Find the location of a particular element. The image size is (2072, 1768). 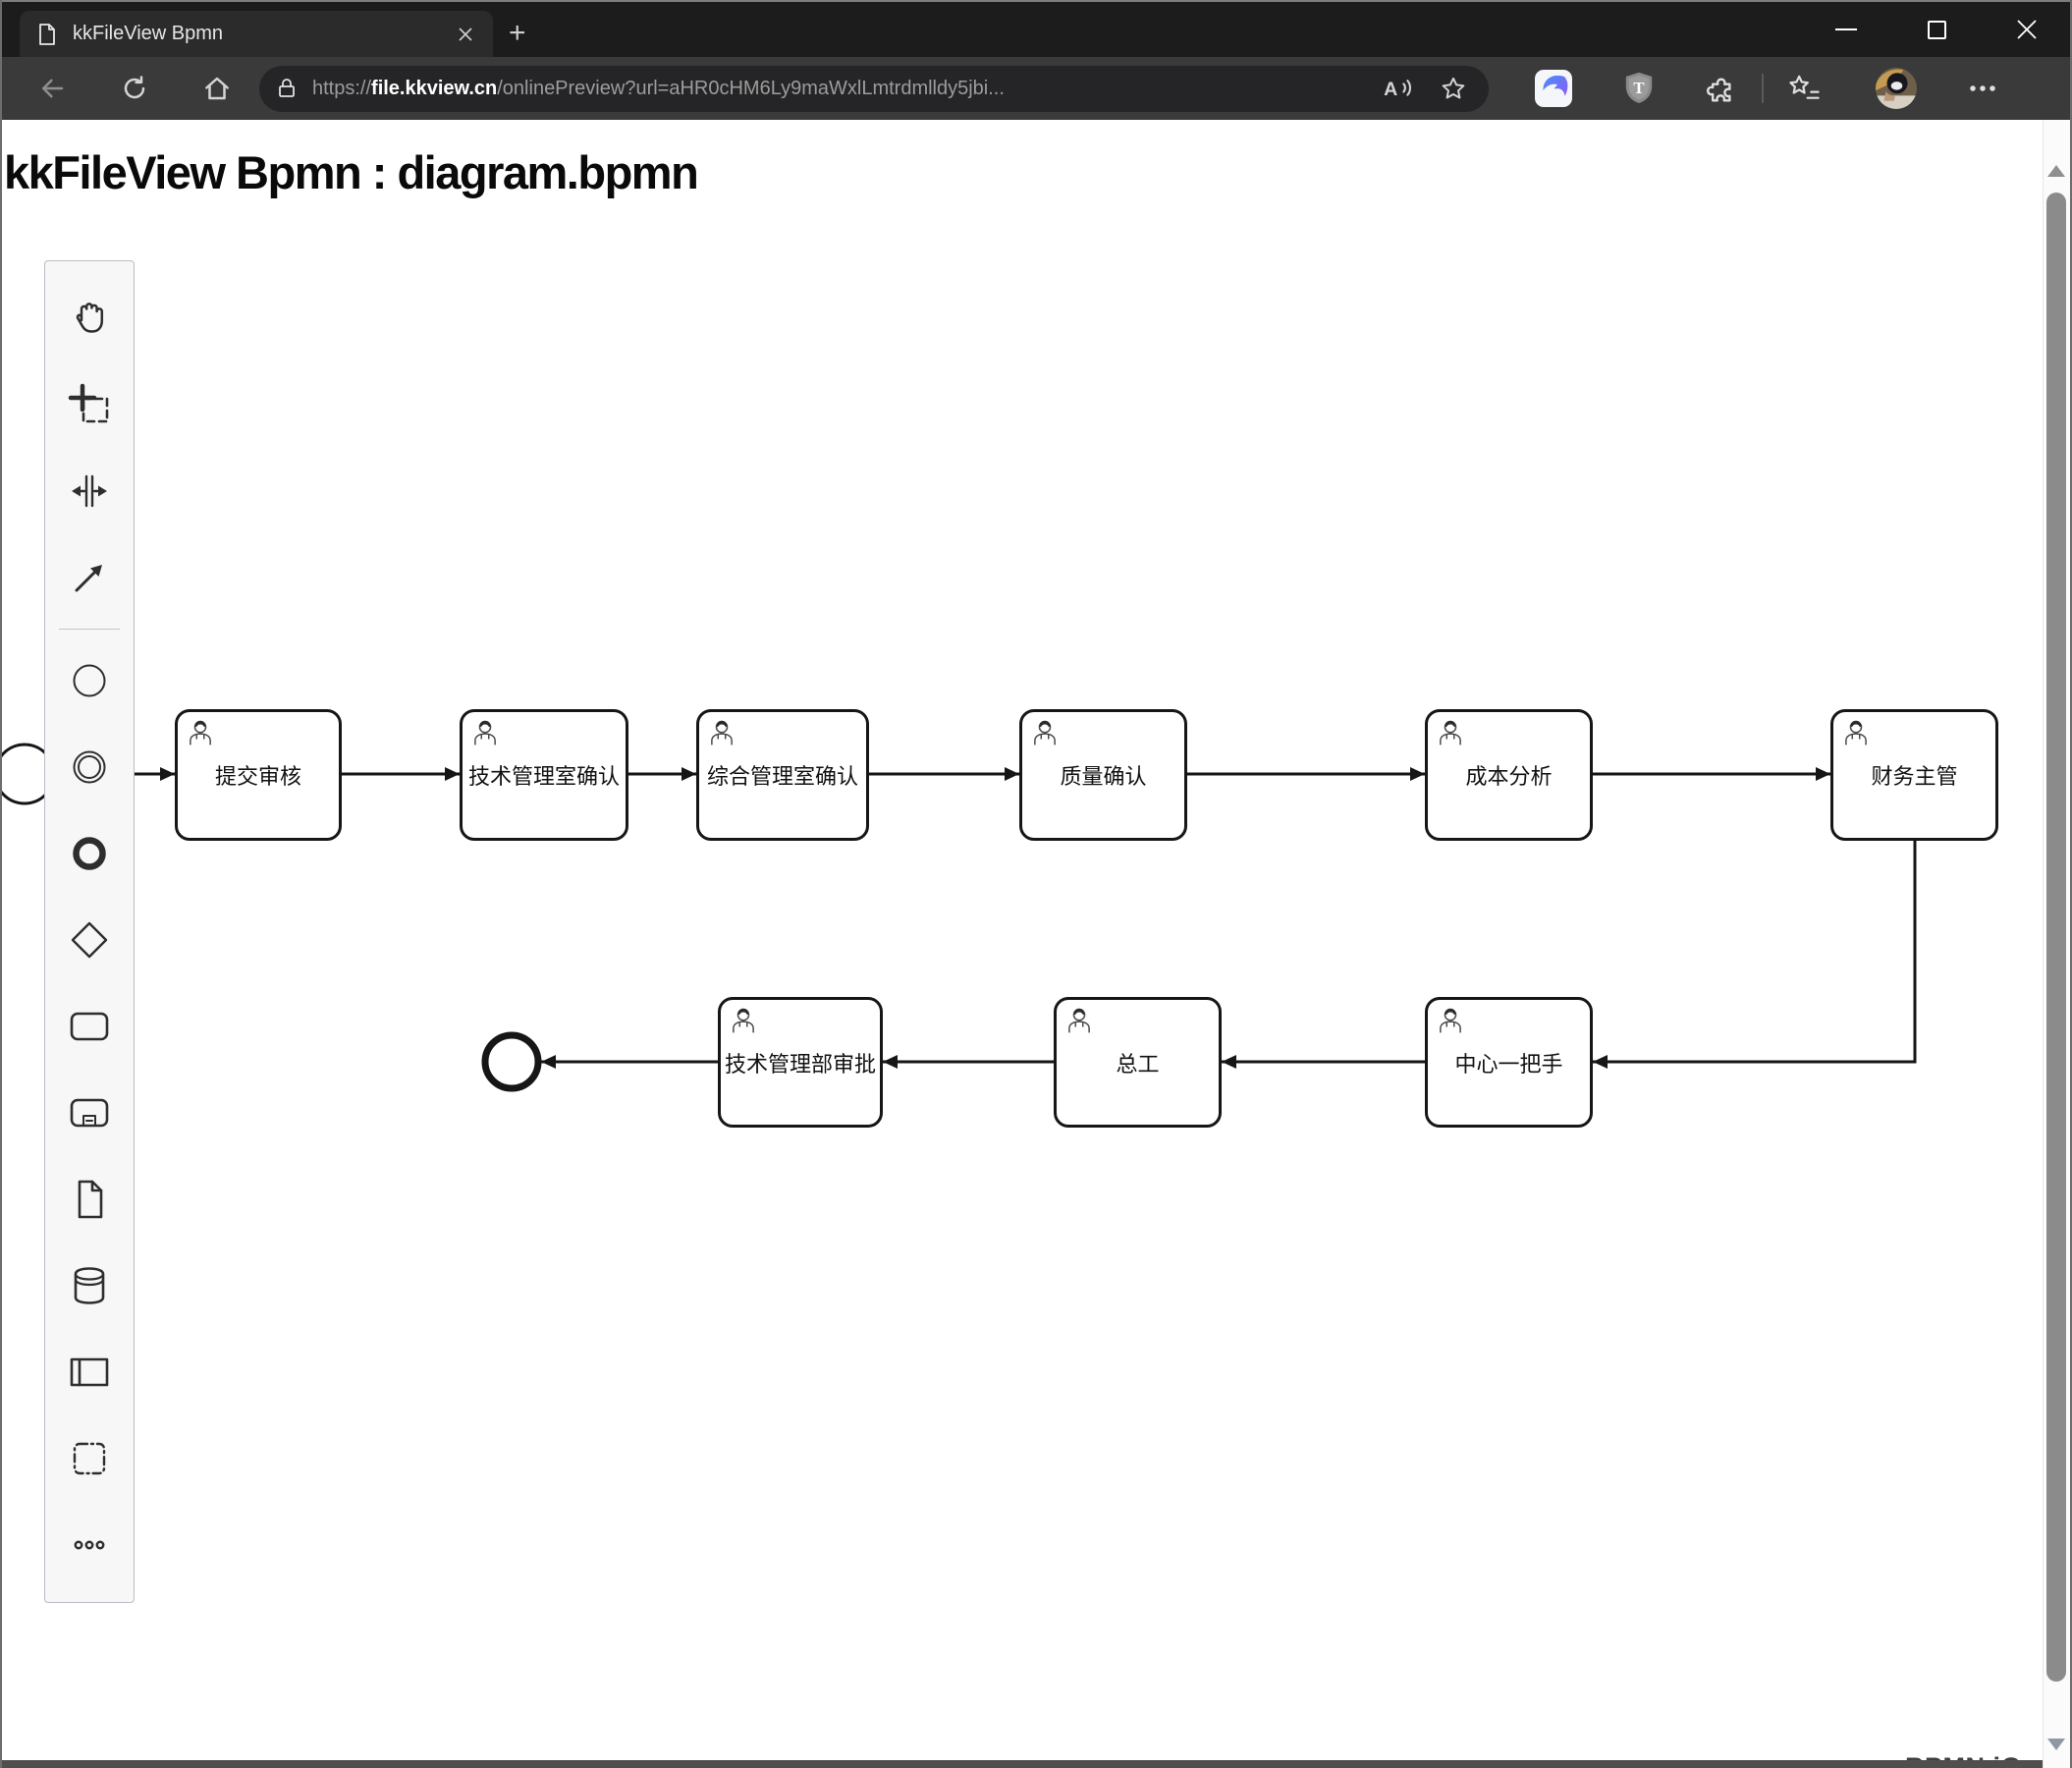

user-task-finance: 财务主管 is located at coordinates (1914, 775).